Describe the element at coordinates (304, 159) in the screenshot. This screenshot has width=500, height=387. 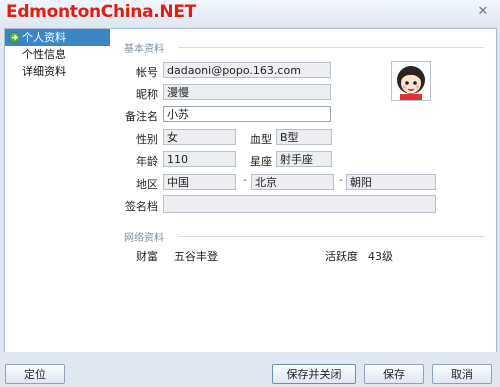
I see `zodiac-field: 射手座` at that location.